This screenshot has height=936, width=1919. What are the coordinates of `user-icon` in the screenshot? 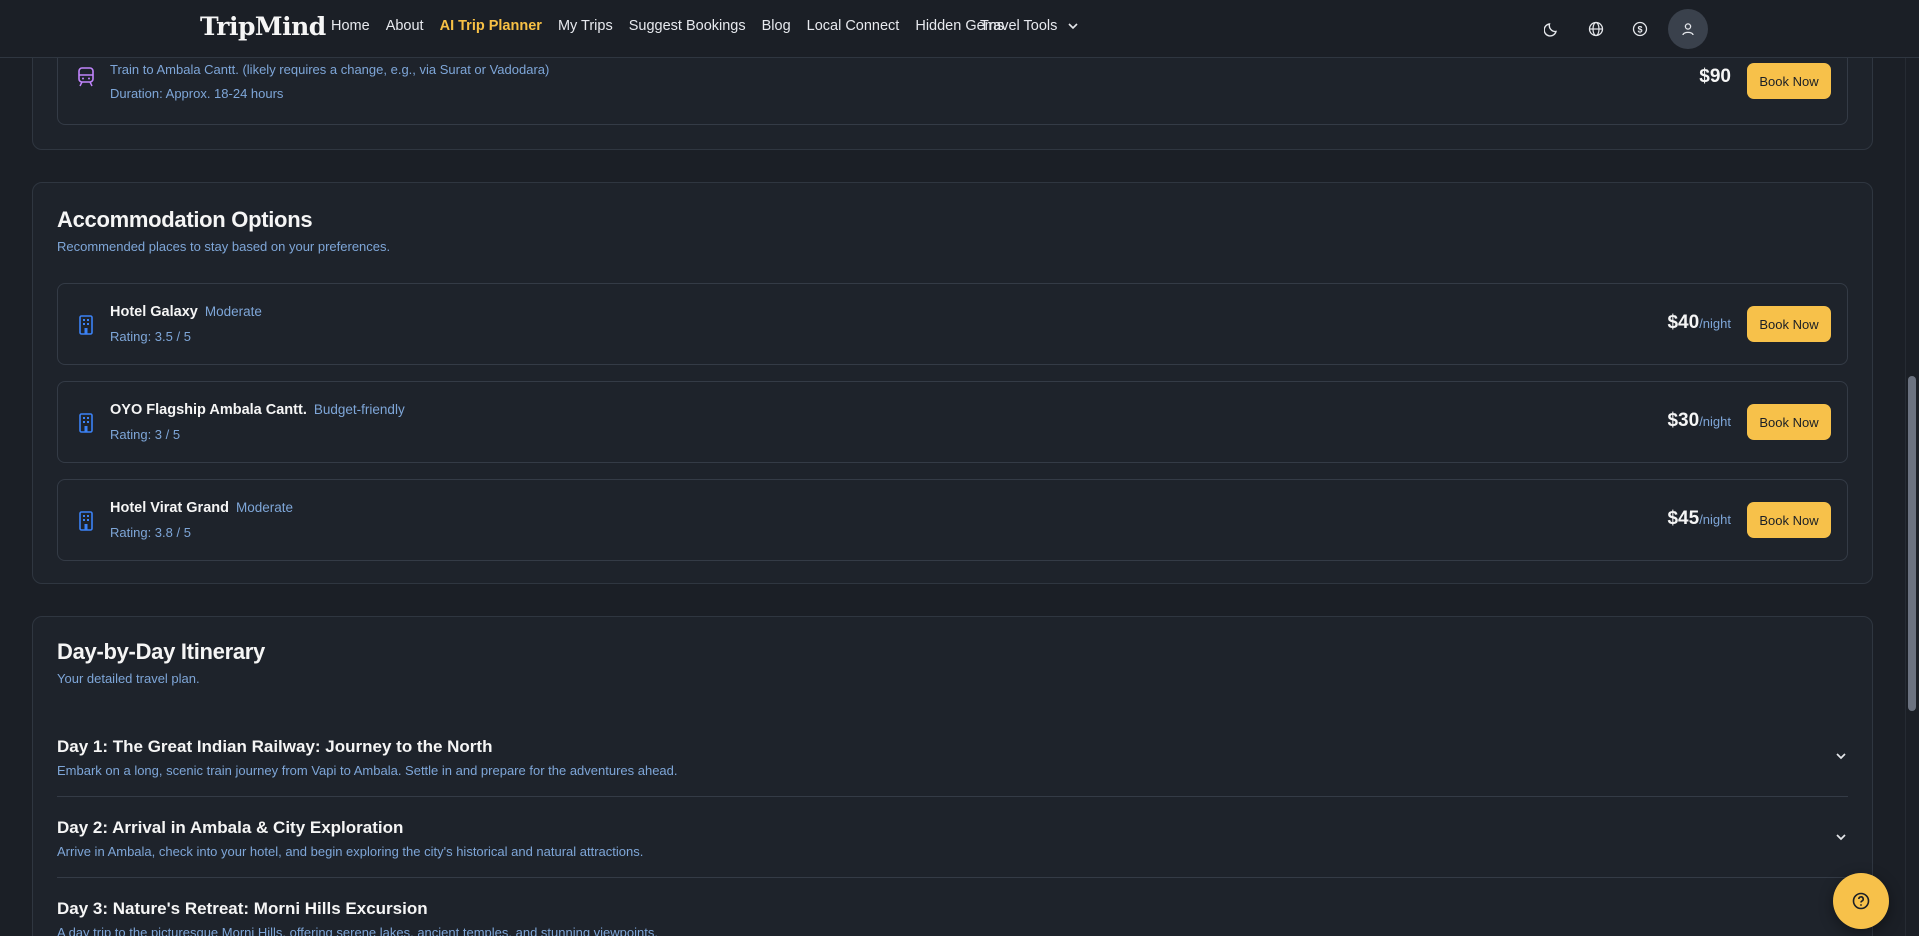 It's located at (1688, 29).